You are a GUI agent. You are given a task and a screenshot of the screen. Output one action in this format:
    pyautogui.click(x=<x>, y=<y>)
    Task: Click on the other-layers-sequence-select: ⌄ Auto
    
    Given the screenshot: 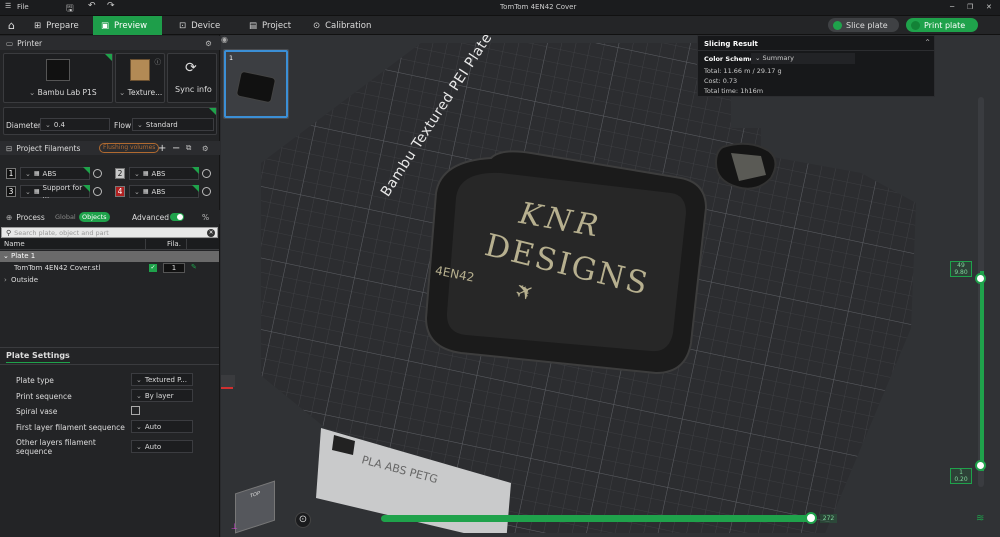 What is the action you would take?
    pyautogui.click(x=162, y=446)
    